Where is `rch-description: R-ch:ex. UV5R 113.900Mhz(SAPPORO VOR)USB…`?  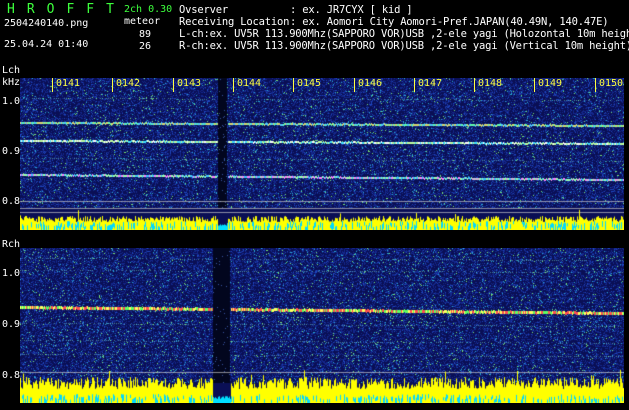 rch-description: R-ch:ex. UV5R 113.900Mhz(SAPPORO VOR)USB… is located at coordinates (404, 46).